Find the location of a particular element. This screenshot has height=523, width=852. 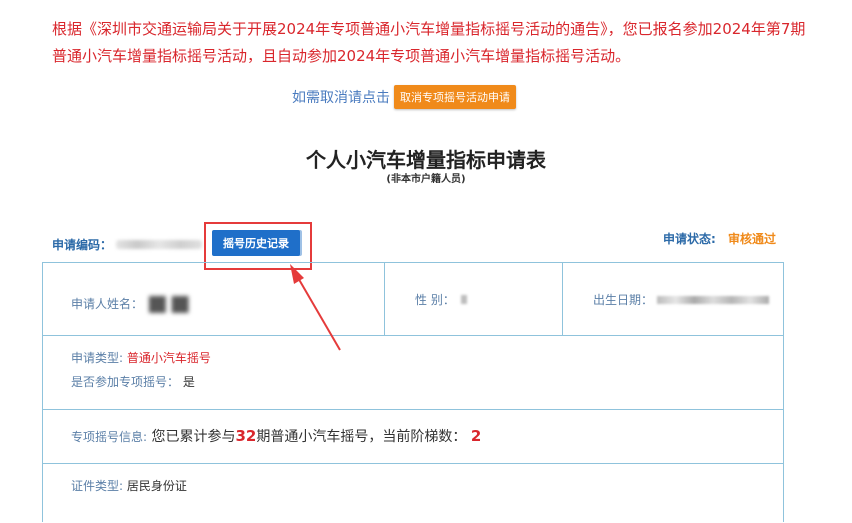

lottery-type-line: 申请类型: 普通小汽车摇号 is located at coordinates (141, 357).